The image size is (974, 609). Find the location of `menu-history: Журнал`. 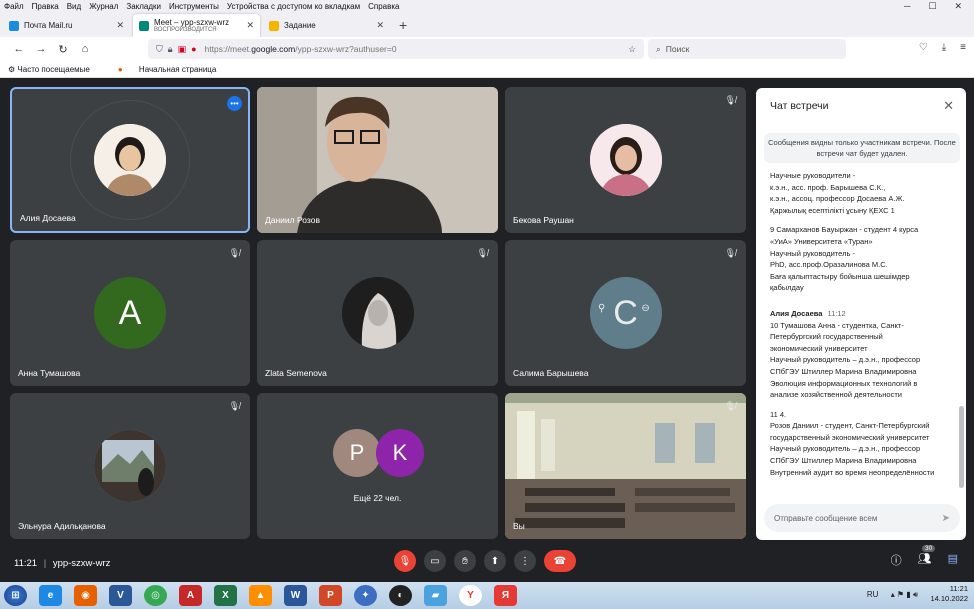

menu-history: Журнал is located at coordinates (103, 6).